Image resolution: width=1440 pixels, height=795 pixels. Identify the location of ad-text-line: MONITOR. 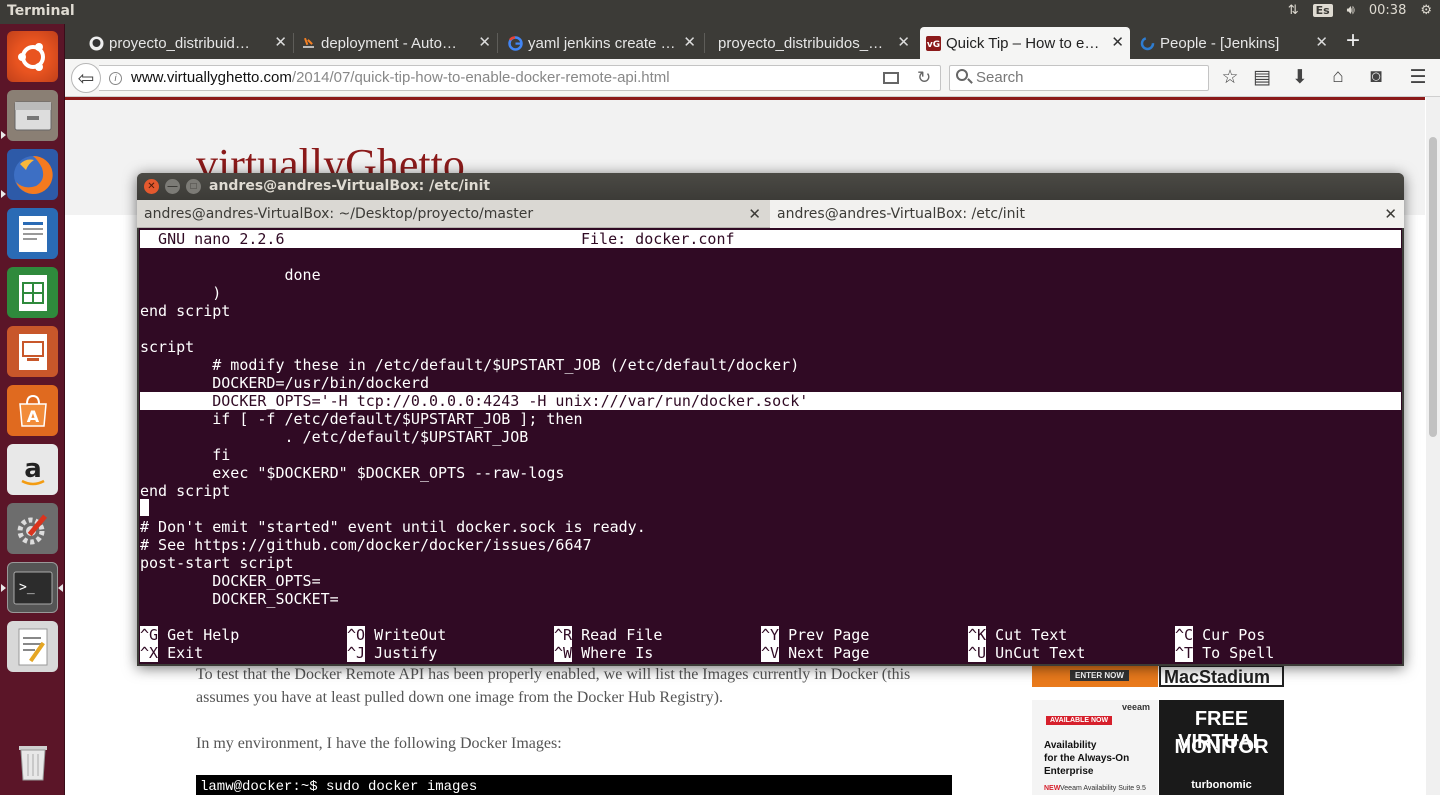
(1221, 747).